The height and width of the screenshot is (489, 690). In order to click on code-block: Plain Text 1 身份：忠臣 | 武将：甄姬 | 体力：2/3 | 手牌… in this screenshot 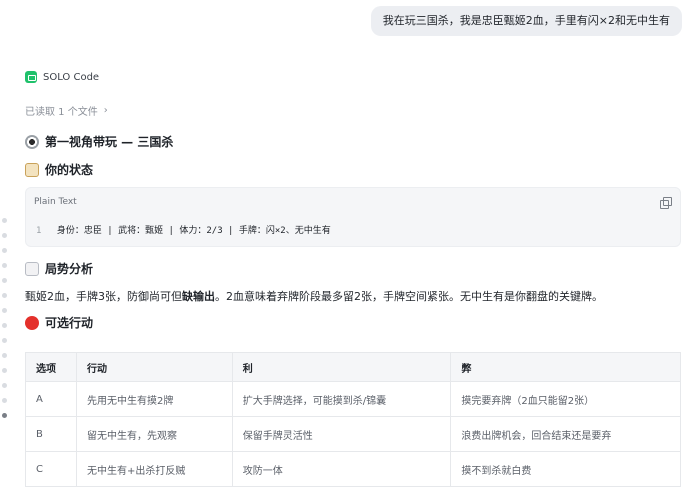, I will do `click(353, 217)`.